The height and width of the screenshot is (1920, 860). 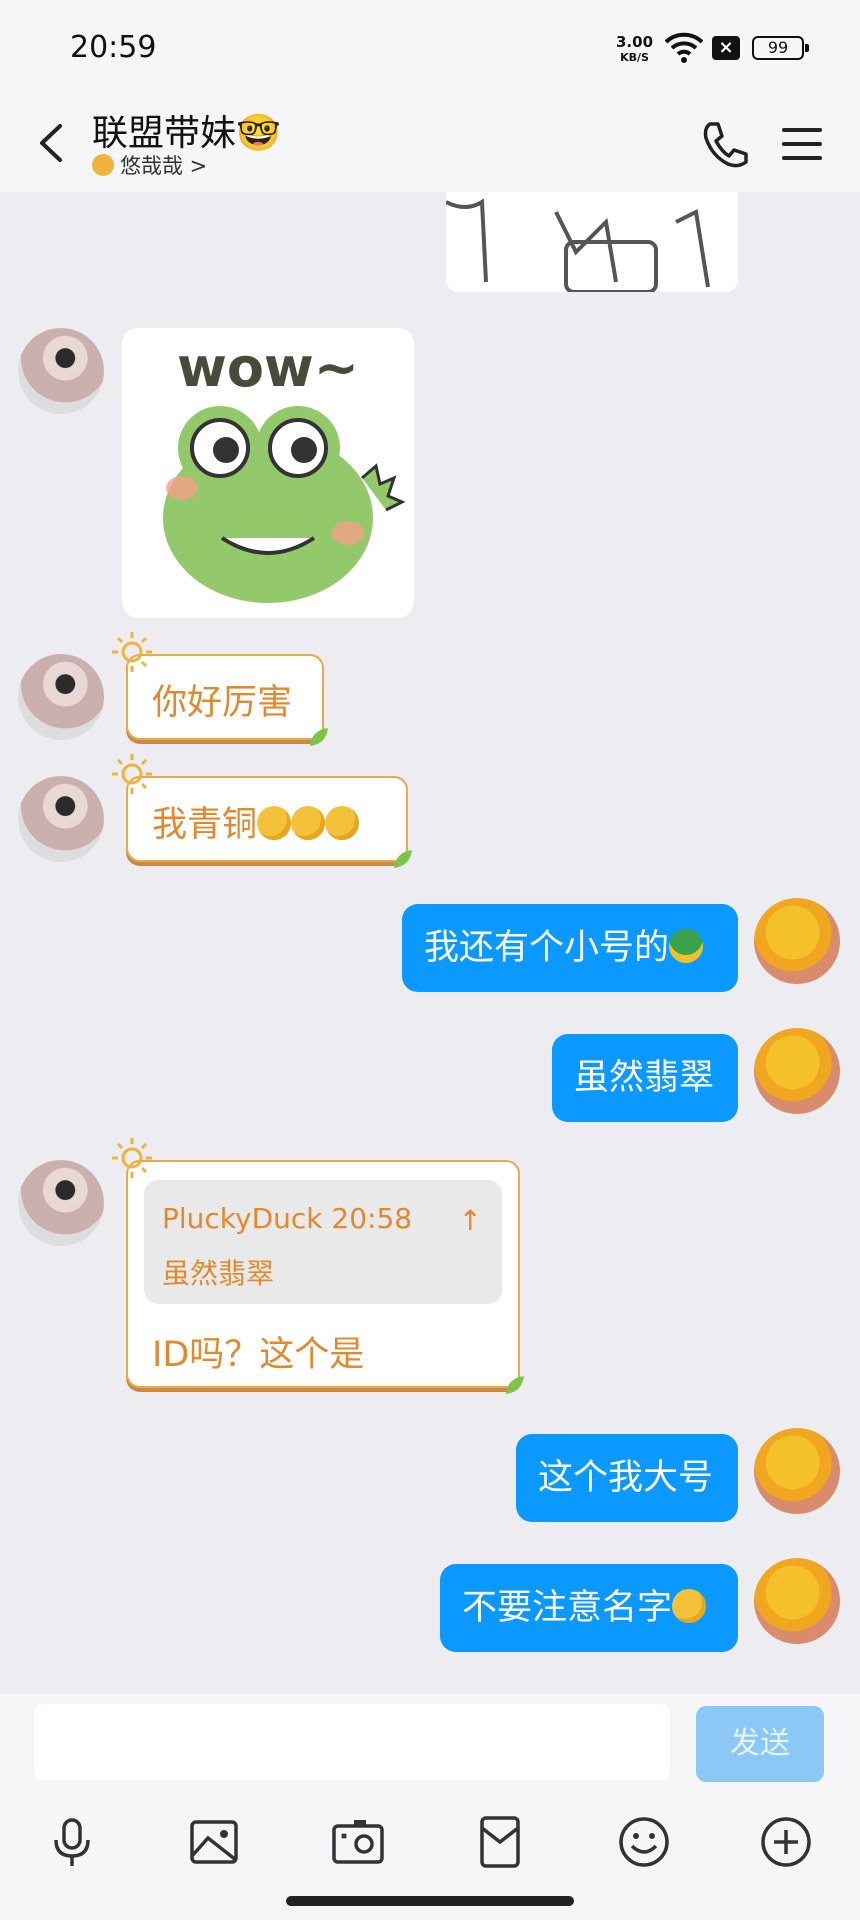 I want to click on image-icon, so click(x=214, y=1842).